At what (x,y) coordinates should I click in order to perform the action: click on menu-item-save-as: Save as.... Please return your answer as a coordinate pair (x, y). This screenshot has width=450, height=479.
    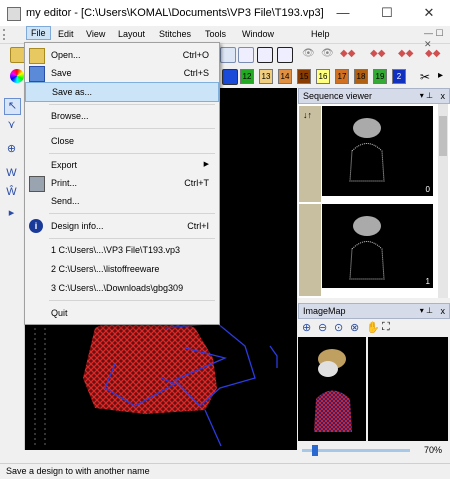
    Looking at the image, I should click on (122, 92).